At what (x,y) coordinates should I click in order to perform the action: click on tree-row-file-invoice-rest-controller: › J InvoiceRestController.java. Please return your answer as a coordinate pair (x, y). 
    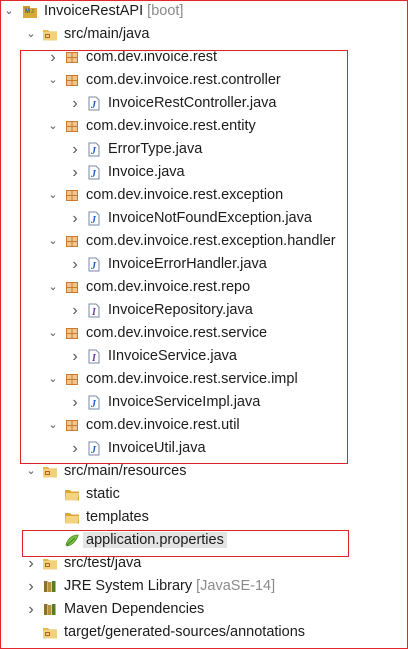
    Looking at the image, I should click on (204, 103).